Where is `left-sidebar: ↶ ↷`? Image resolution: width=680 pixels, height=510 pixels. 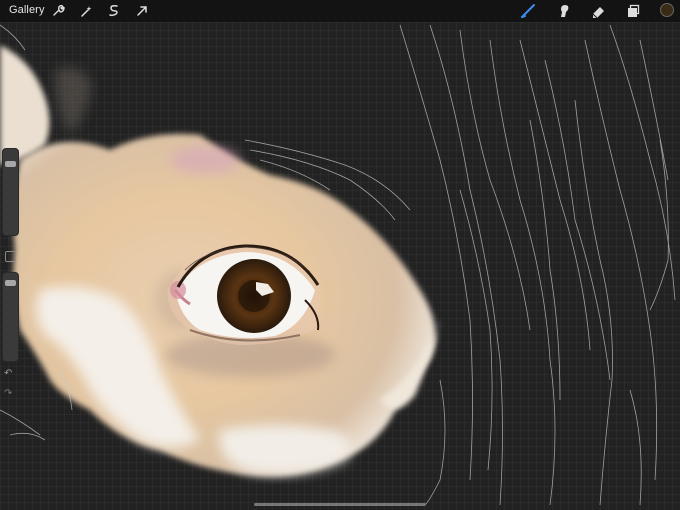 left-sidebar: ↶ ↷ is located at coordinates (10, 276).